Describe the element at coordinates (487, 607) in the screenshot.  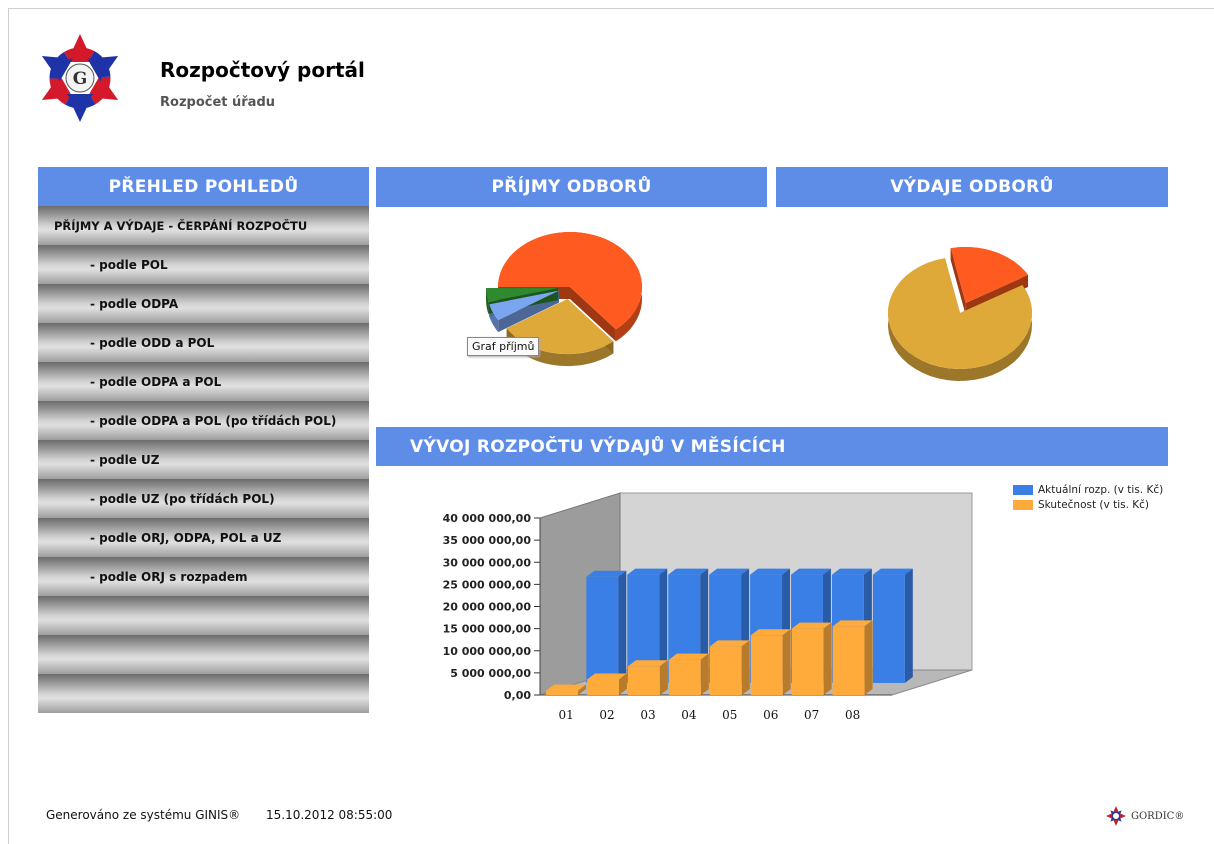
I see `y-tick-label: 20 000 000,00` at that location.